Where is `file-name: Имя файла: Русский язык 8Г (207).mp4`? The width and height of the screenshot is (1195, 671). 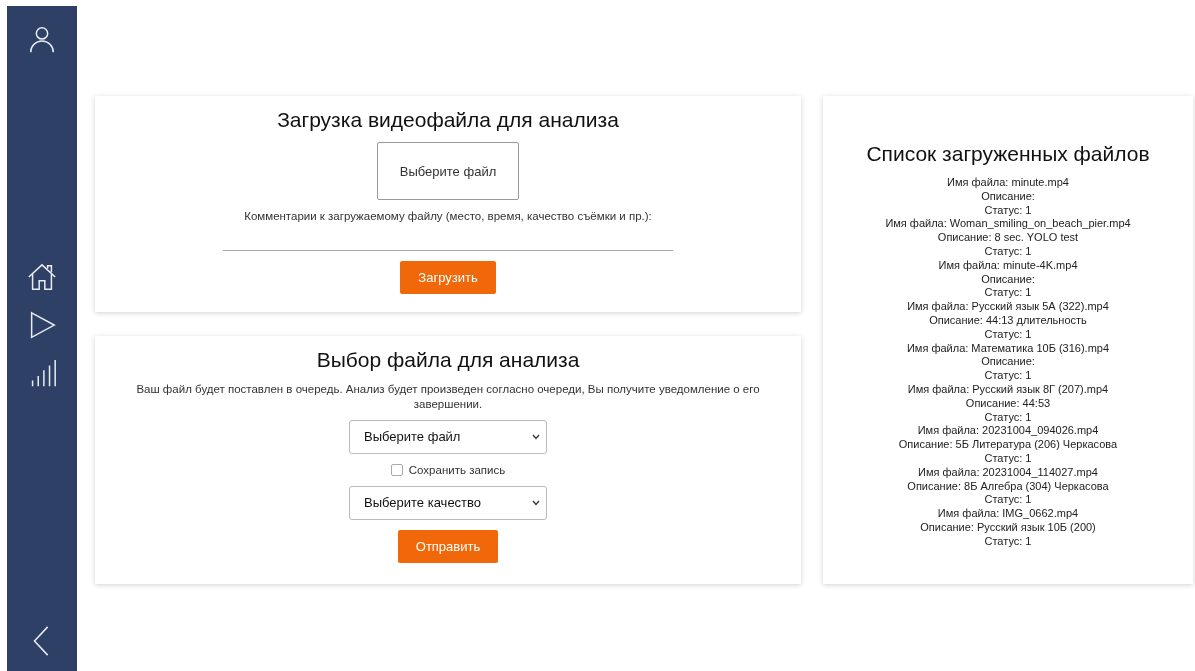 file-name: Имя файла: Русский язык 8Г (207).mp4 is located at coordinates (1008, 389).